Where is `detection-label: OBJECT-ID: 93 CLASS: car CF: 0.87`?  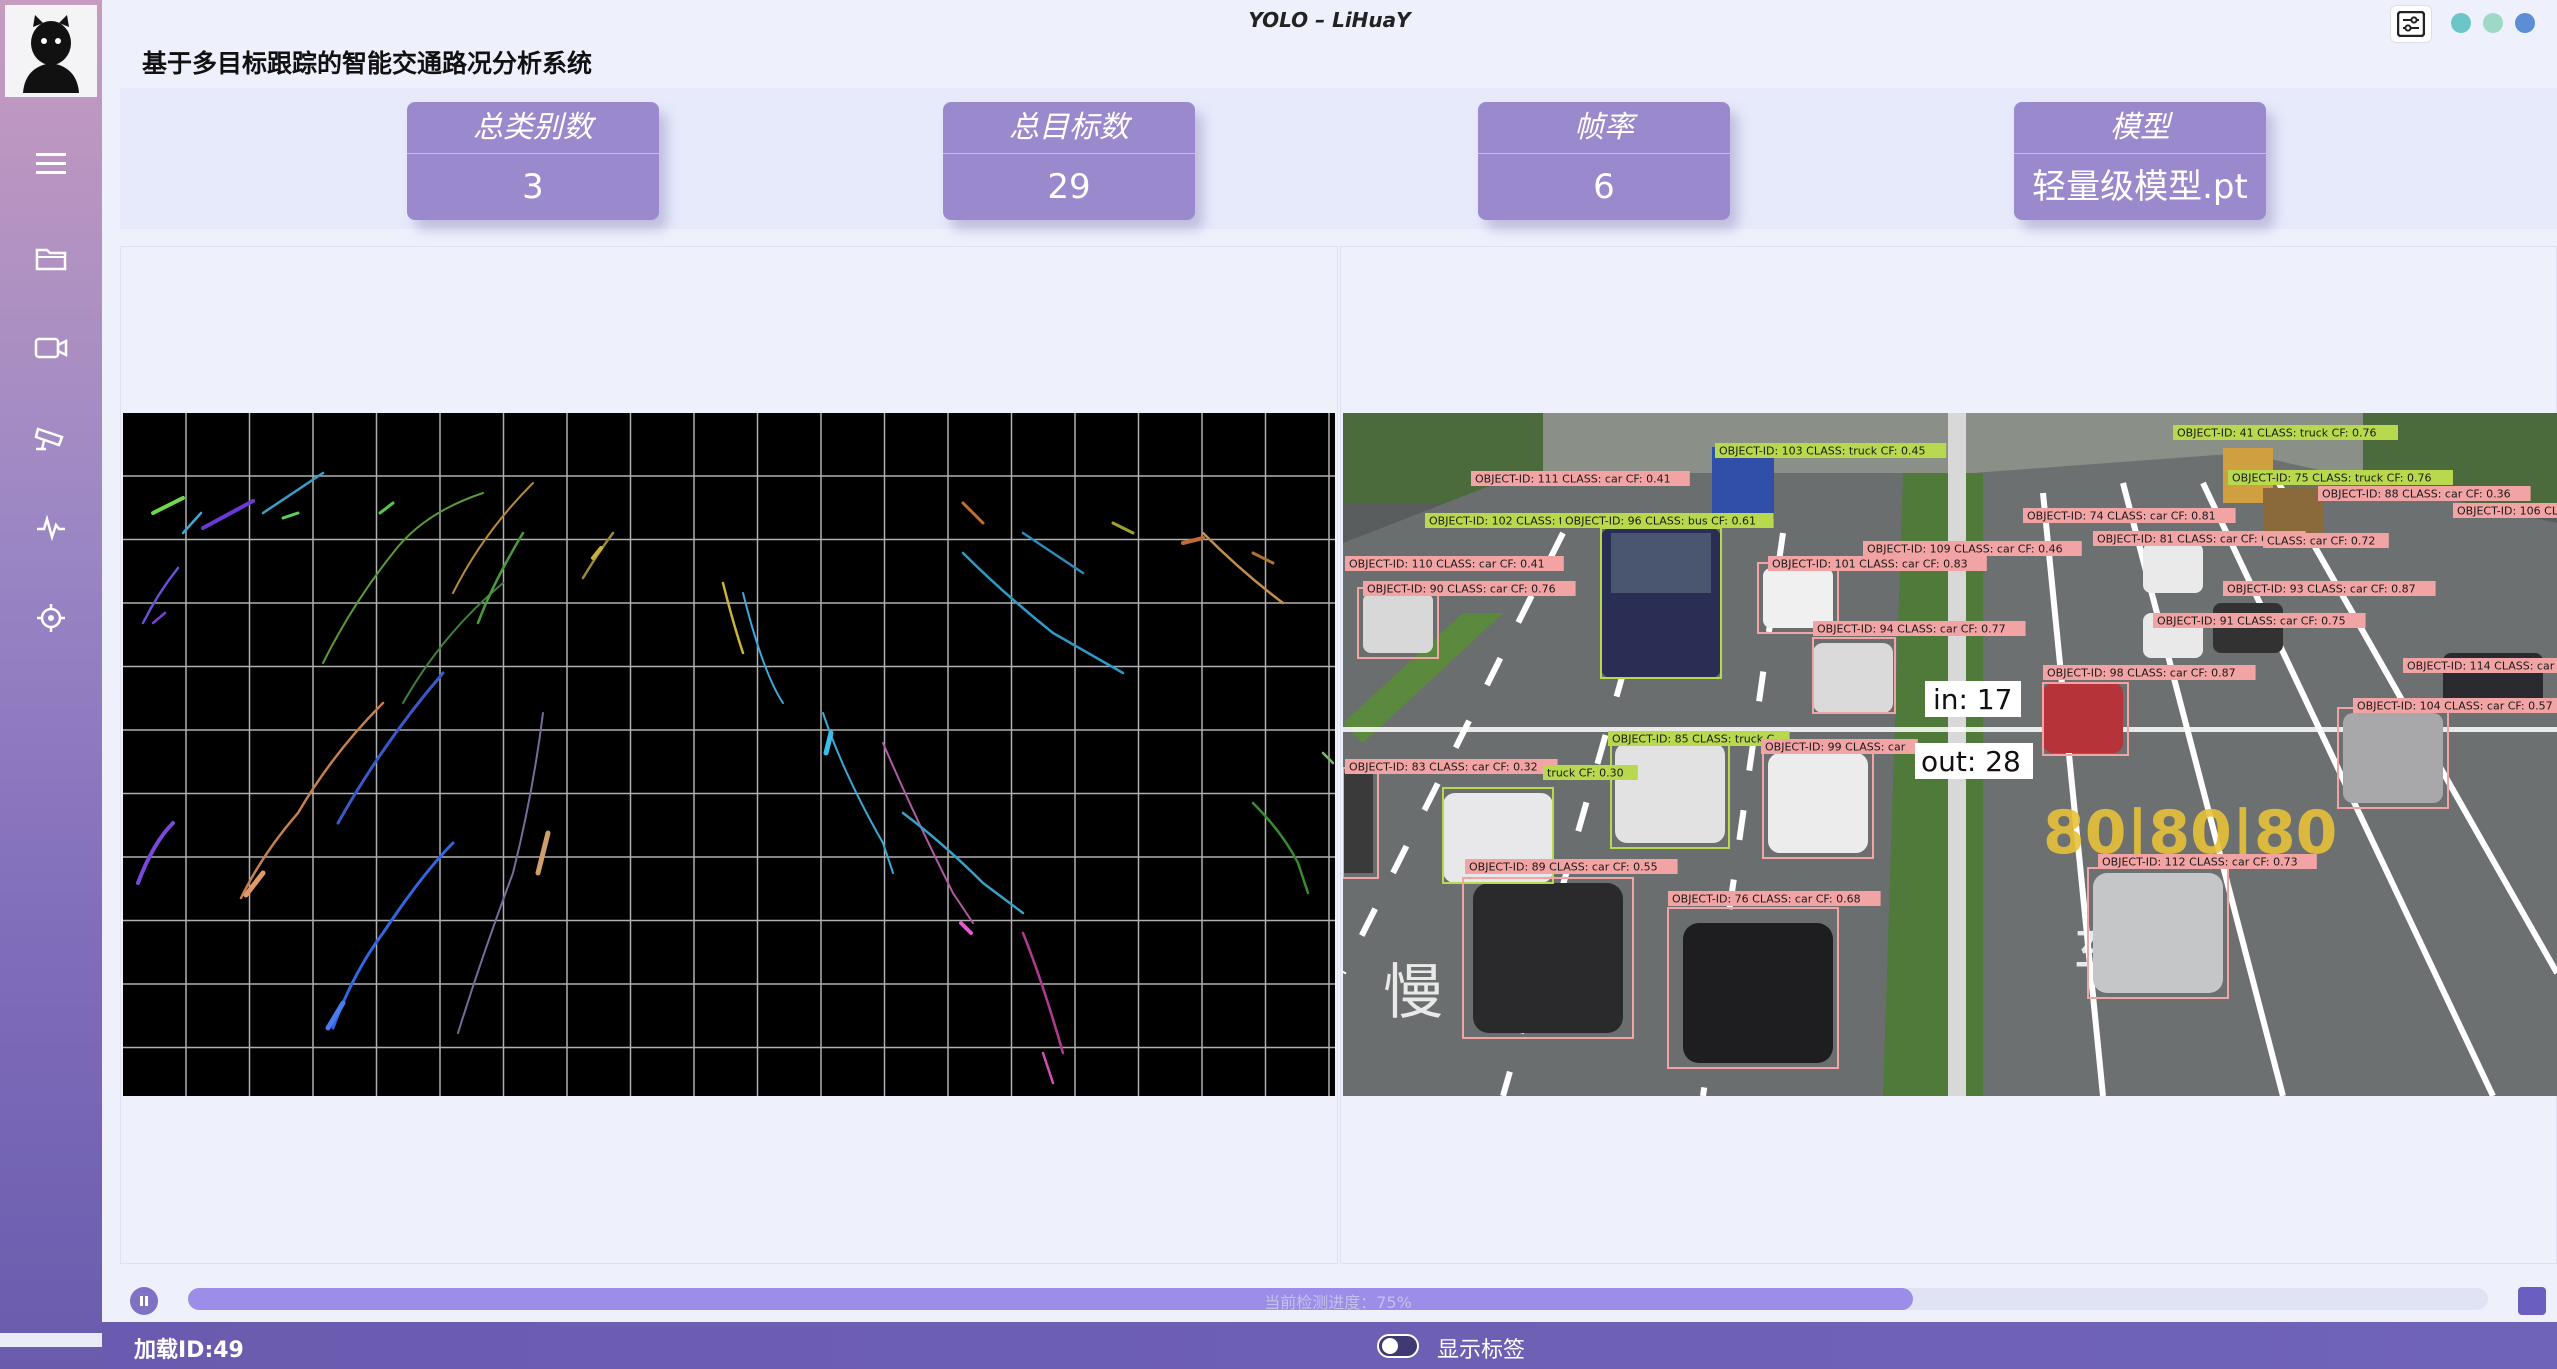
detection-label: OBJECT-ID: 93 CLASS: car CF: 0.87 is located at coordinates (2321, 589).